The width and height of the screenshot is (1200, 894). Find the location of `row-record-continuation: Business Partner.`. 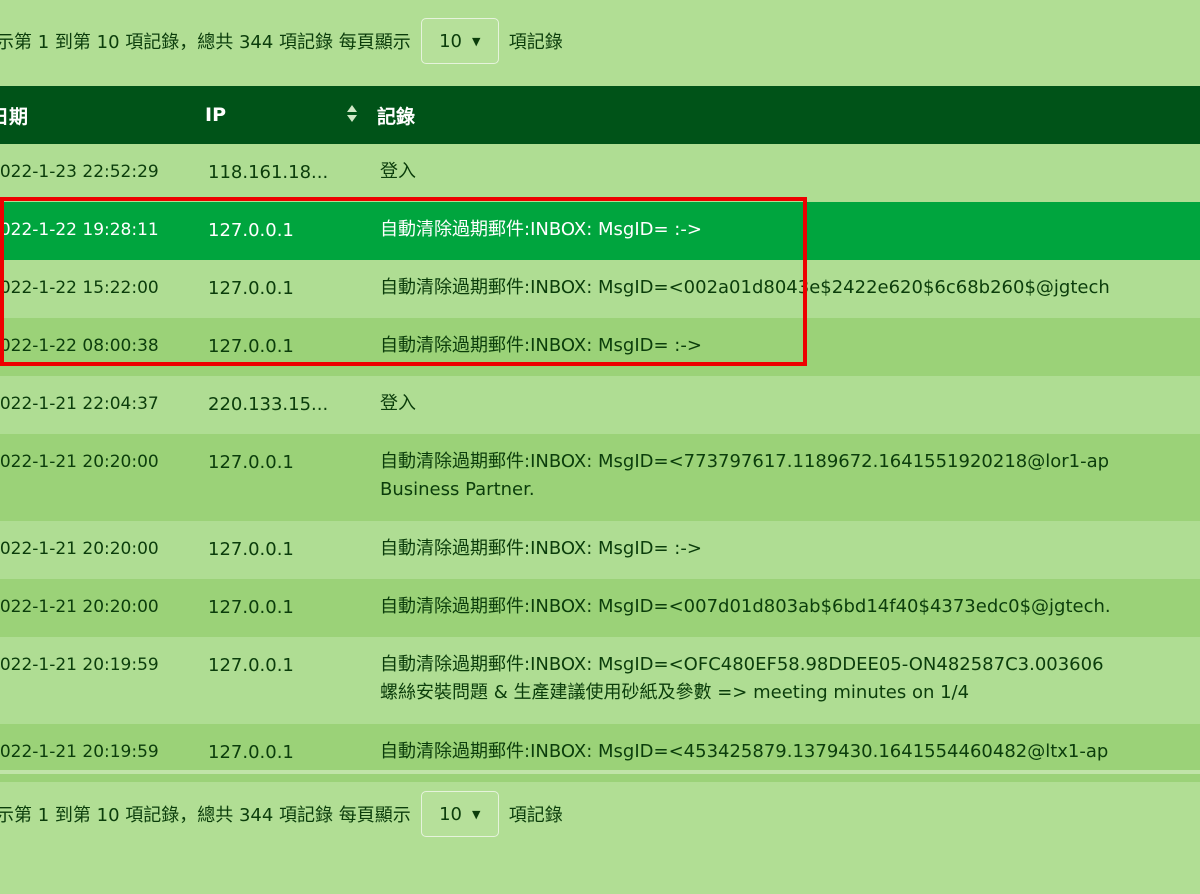

row-record-continuation: Business Partner. is located at coordinates (457, 489).